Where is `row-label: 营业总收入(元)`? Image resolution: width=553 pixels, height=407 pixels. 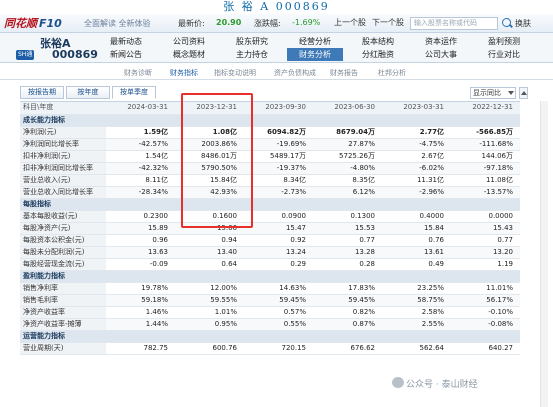 row-label: 营业总收入(元) is located at coordinates (63, 180).